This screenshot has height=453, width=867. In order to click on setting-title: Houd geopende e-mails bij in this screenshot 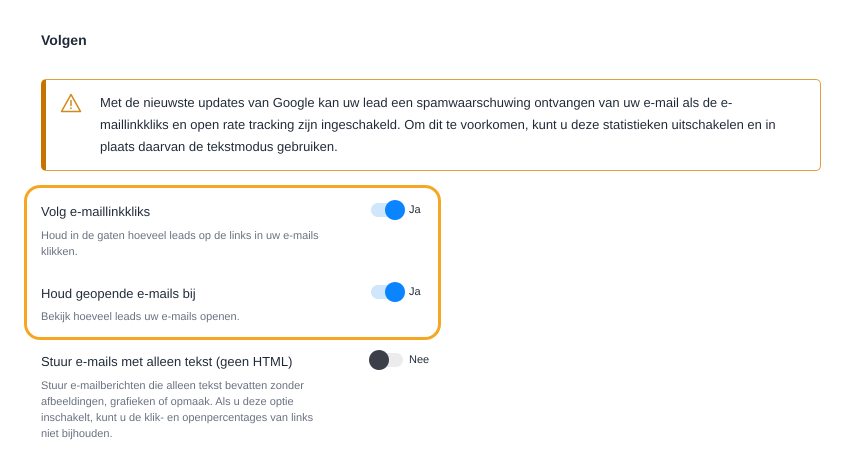, I will do `click(119, 293)`.